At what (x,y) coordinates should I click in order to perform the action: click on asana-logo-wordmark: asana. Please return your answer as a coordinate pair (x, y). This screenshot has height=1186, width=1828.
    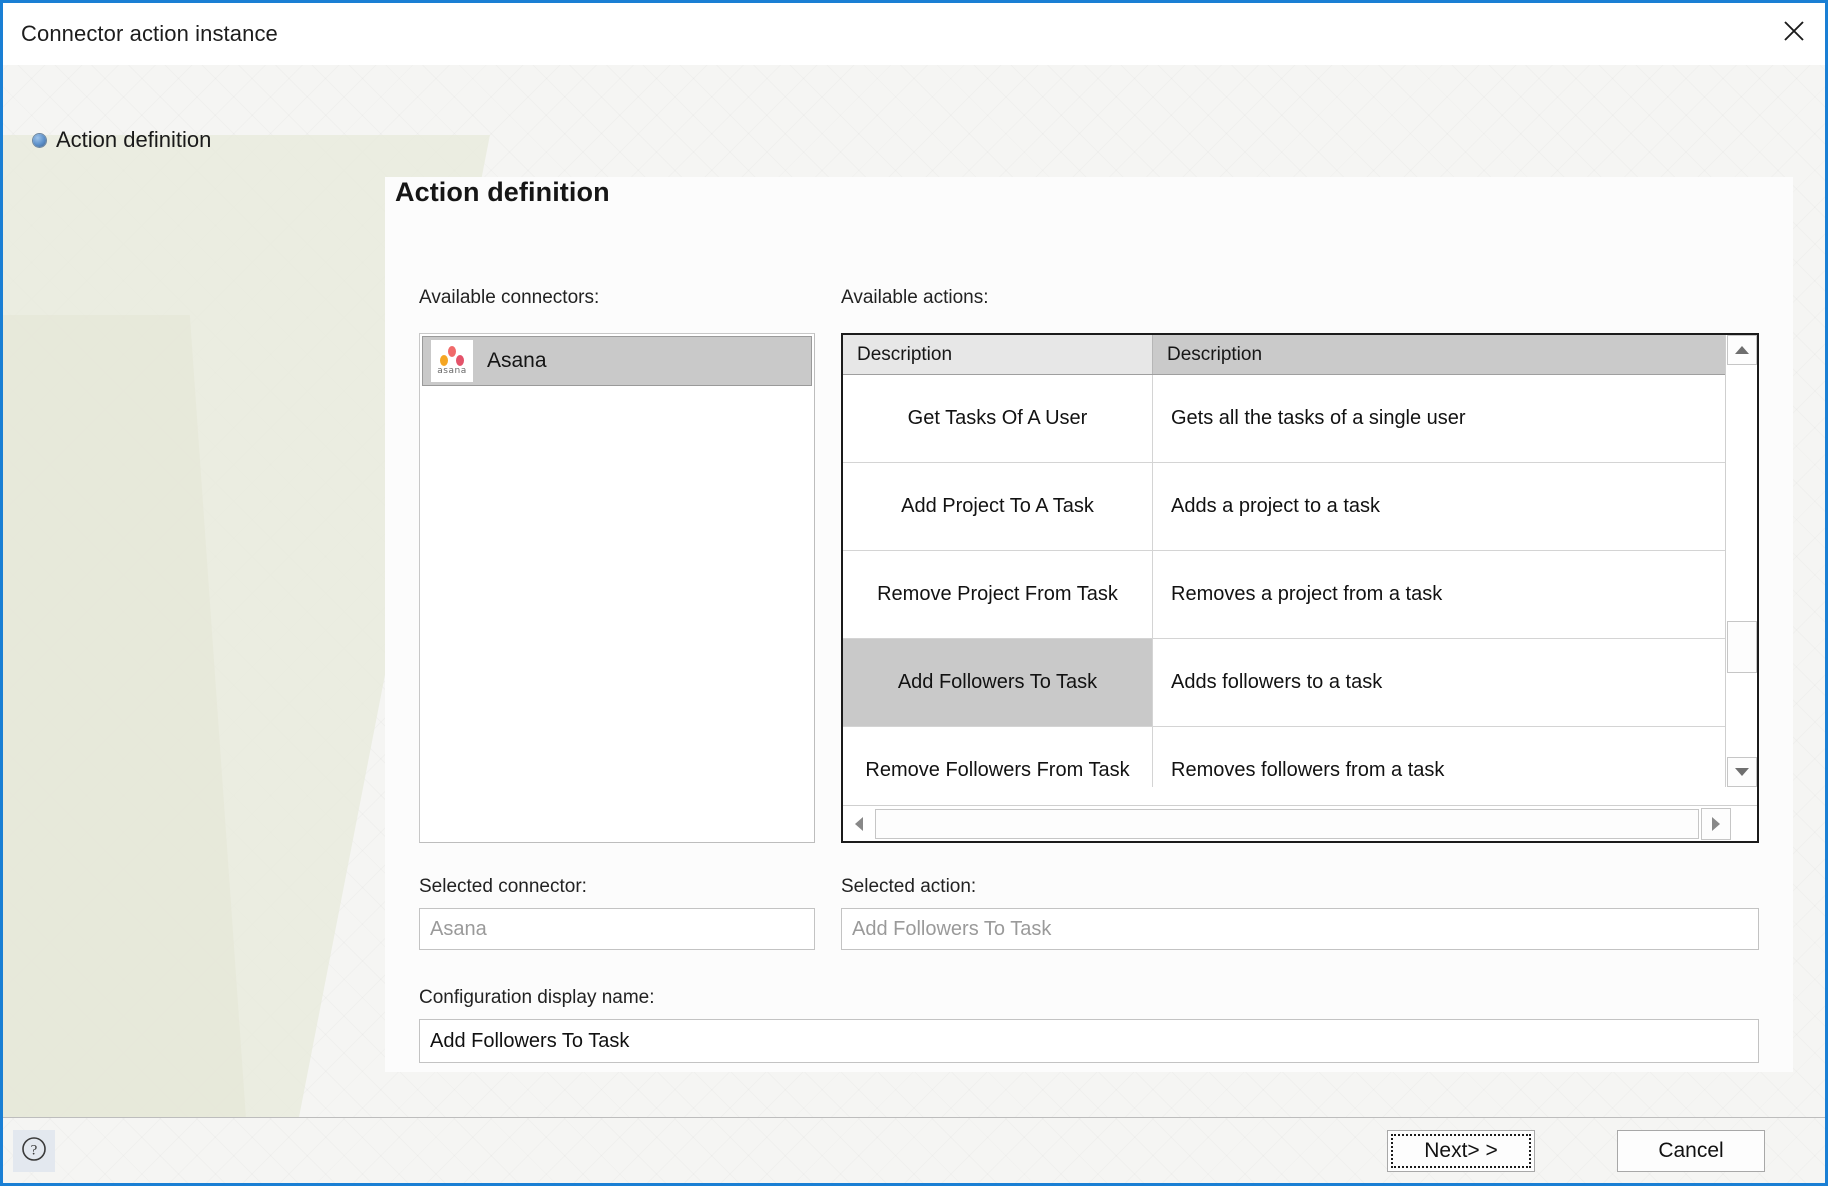
    Looking at the image, I should click on (452, 371).